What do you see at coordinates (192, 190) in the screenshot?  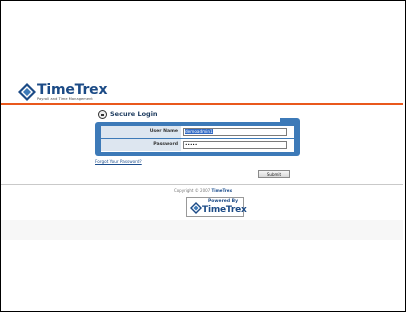 I see `copyright-text: Copyright © 2007` at bounding box center [192, 190].